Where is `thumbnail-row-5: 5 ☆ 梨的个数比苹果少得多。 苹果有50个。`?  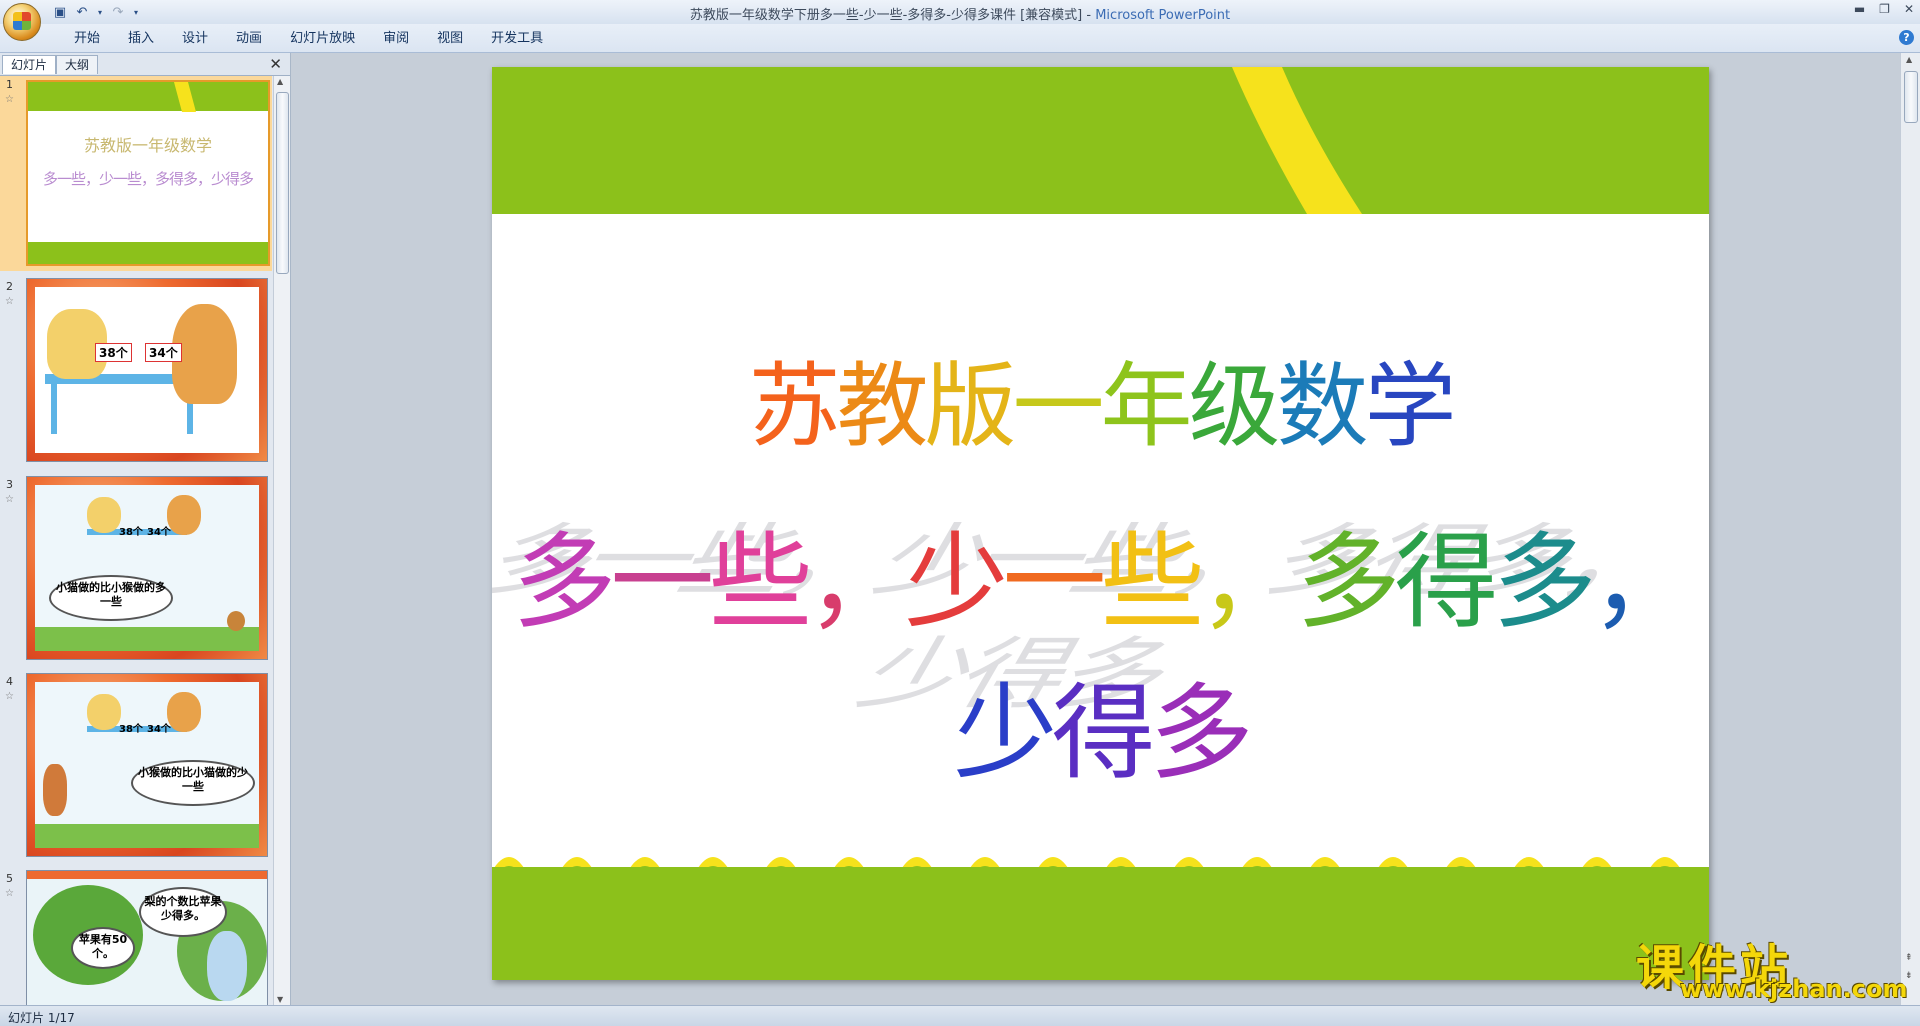 thumbnail-row-5: 5 ☆ 梨的个数比苹果少得多。 苹果有50个。 is located at coordinates (136, 937).